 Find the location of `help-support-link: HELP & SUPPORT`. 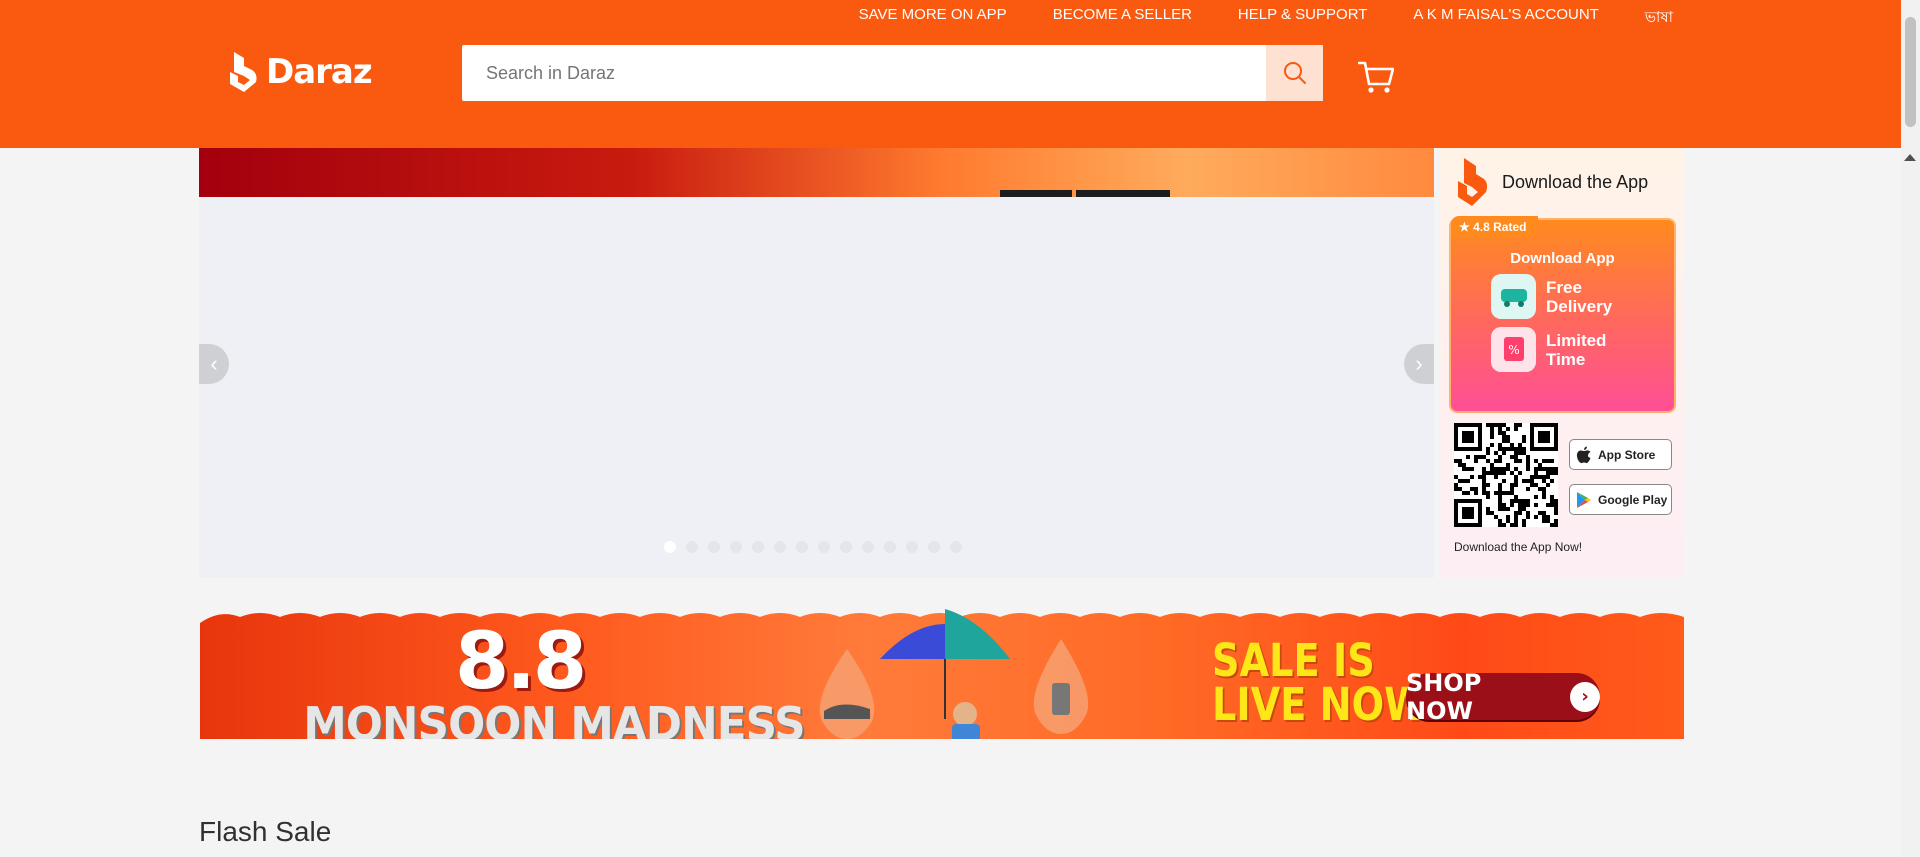

help-support-link: HELP & SUPPORT is located at coordinates (1303, 18).